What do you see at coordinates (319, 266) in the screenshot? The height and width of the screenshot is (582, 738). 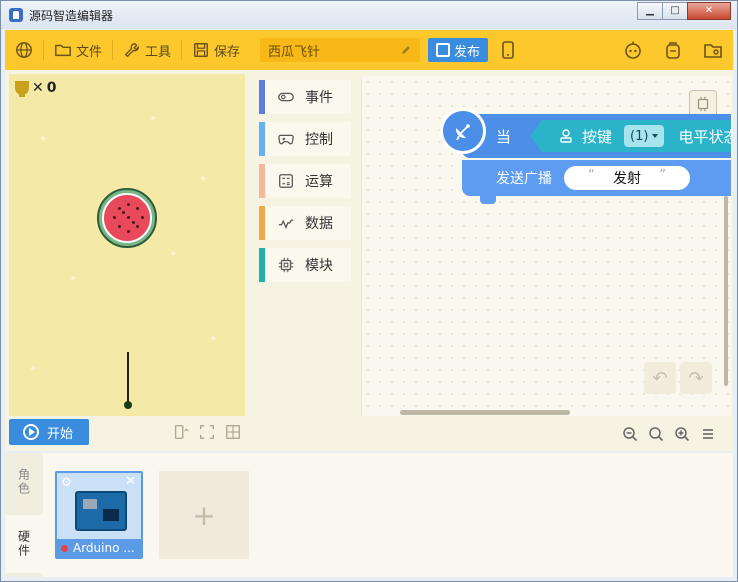 I see `category-label: 模块` at bounding box center [319, 266].